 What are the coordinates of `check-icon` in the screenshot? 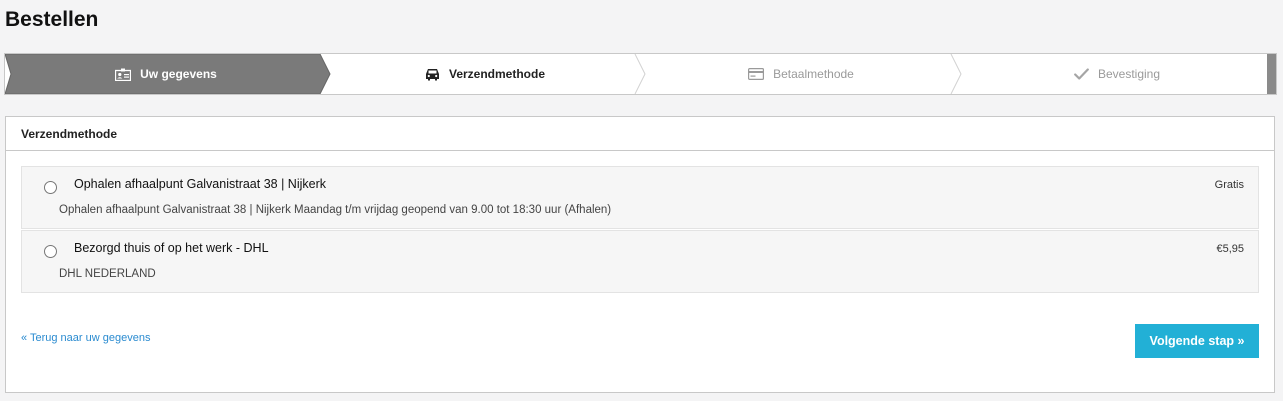 It's located at (1081, 74).